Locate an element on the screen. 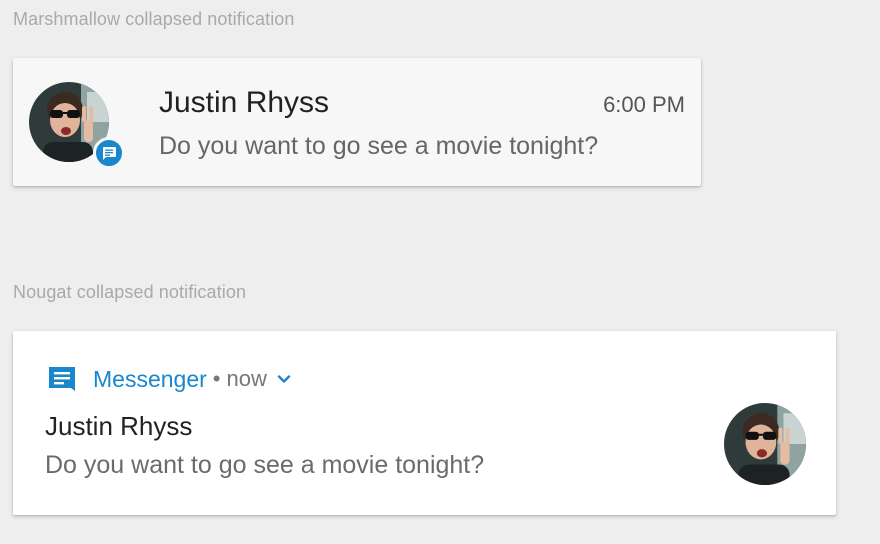 Image resolution: width=880 pixels, height=544 pixels. notification-time: 6:00 PM is located at coordinates (644, 104).